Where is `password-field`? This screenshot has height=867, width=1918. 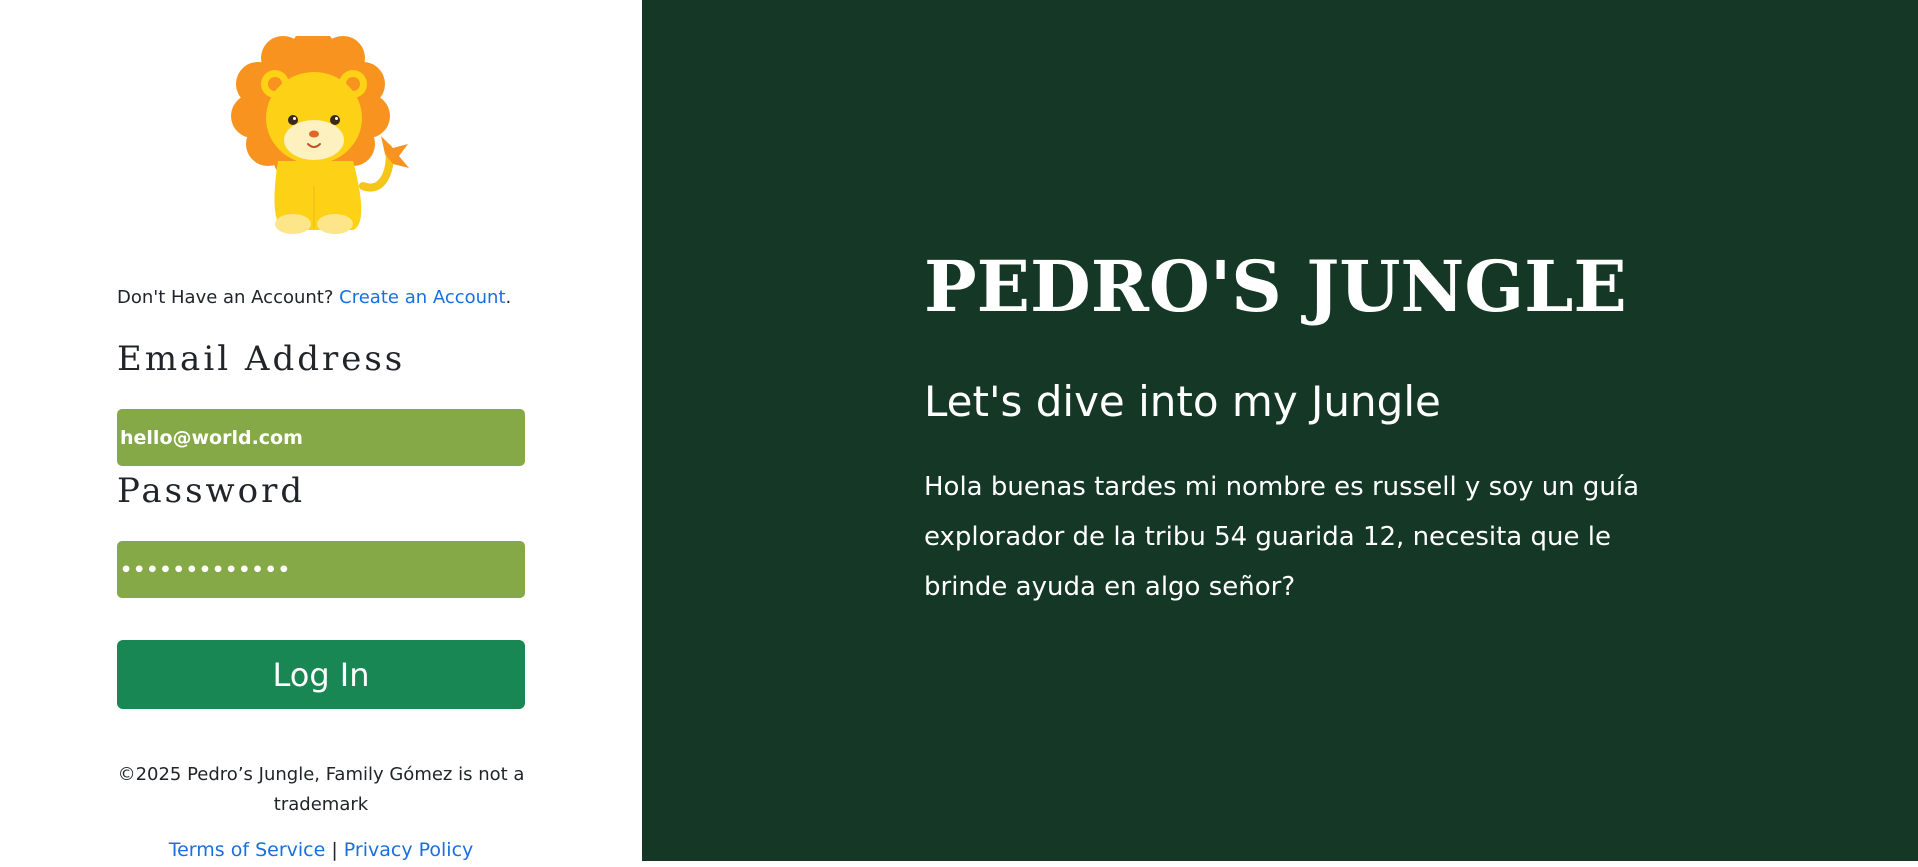
password-field is located at coordinates (321, 569).